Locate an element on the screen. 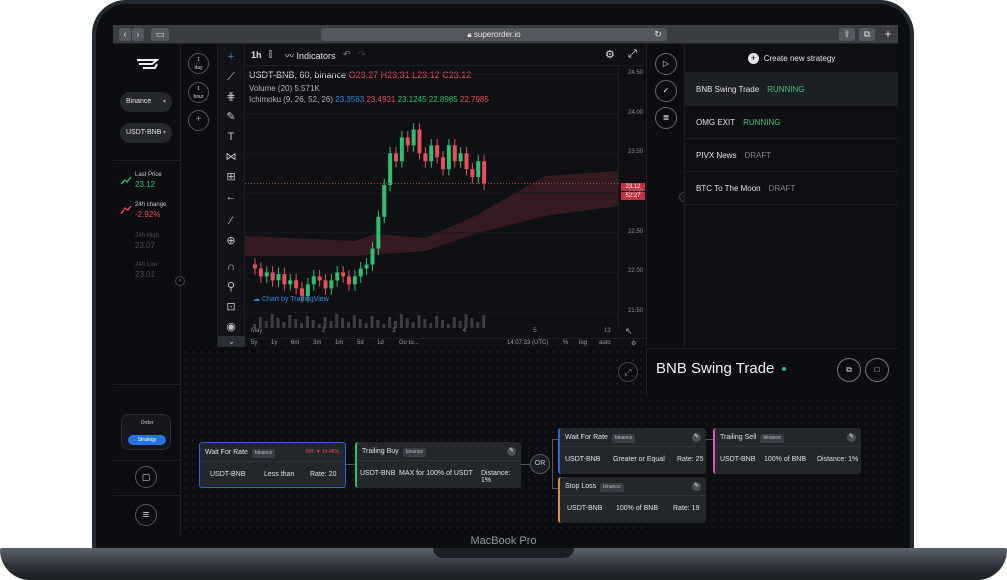 Image resolution: width=1007 pixels, height=580 pixels. auto-scale: auto is located at coordinates (605, 343).